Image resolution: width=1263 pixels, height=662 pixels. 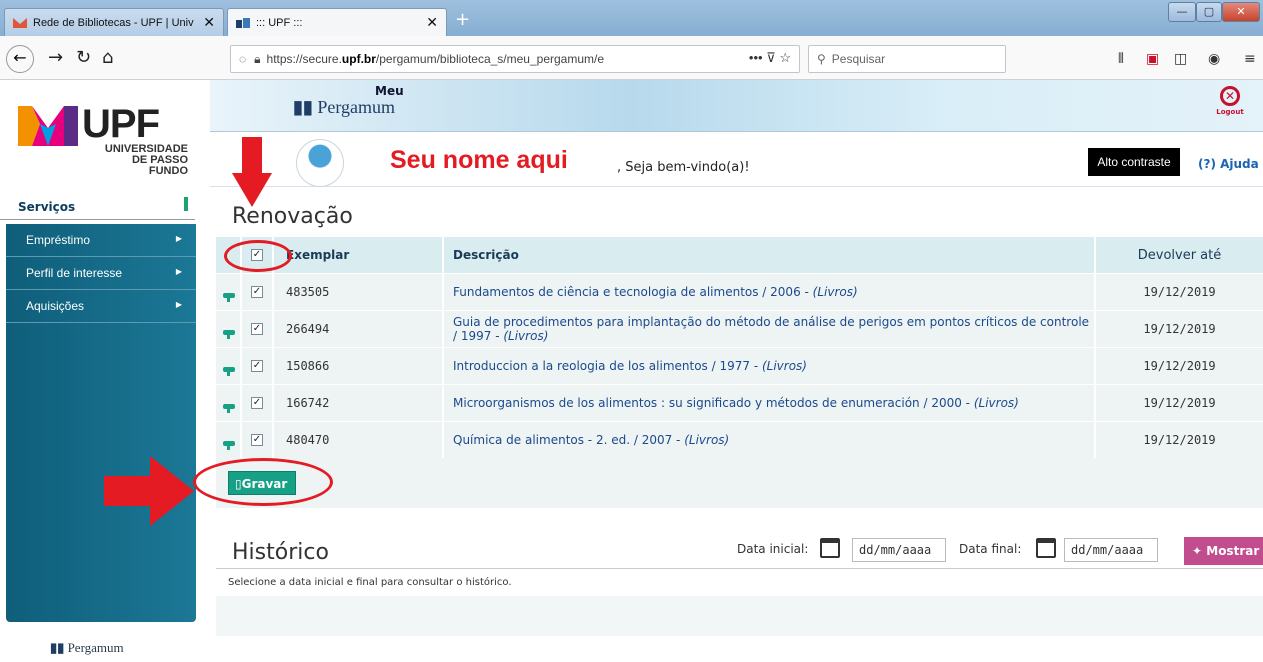 What do you see at coordinates (1250, 59) in the screenshot?
I see `menu-icon: ≡` at bounding box center [1250, 59].